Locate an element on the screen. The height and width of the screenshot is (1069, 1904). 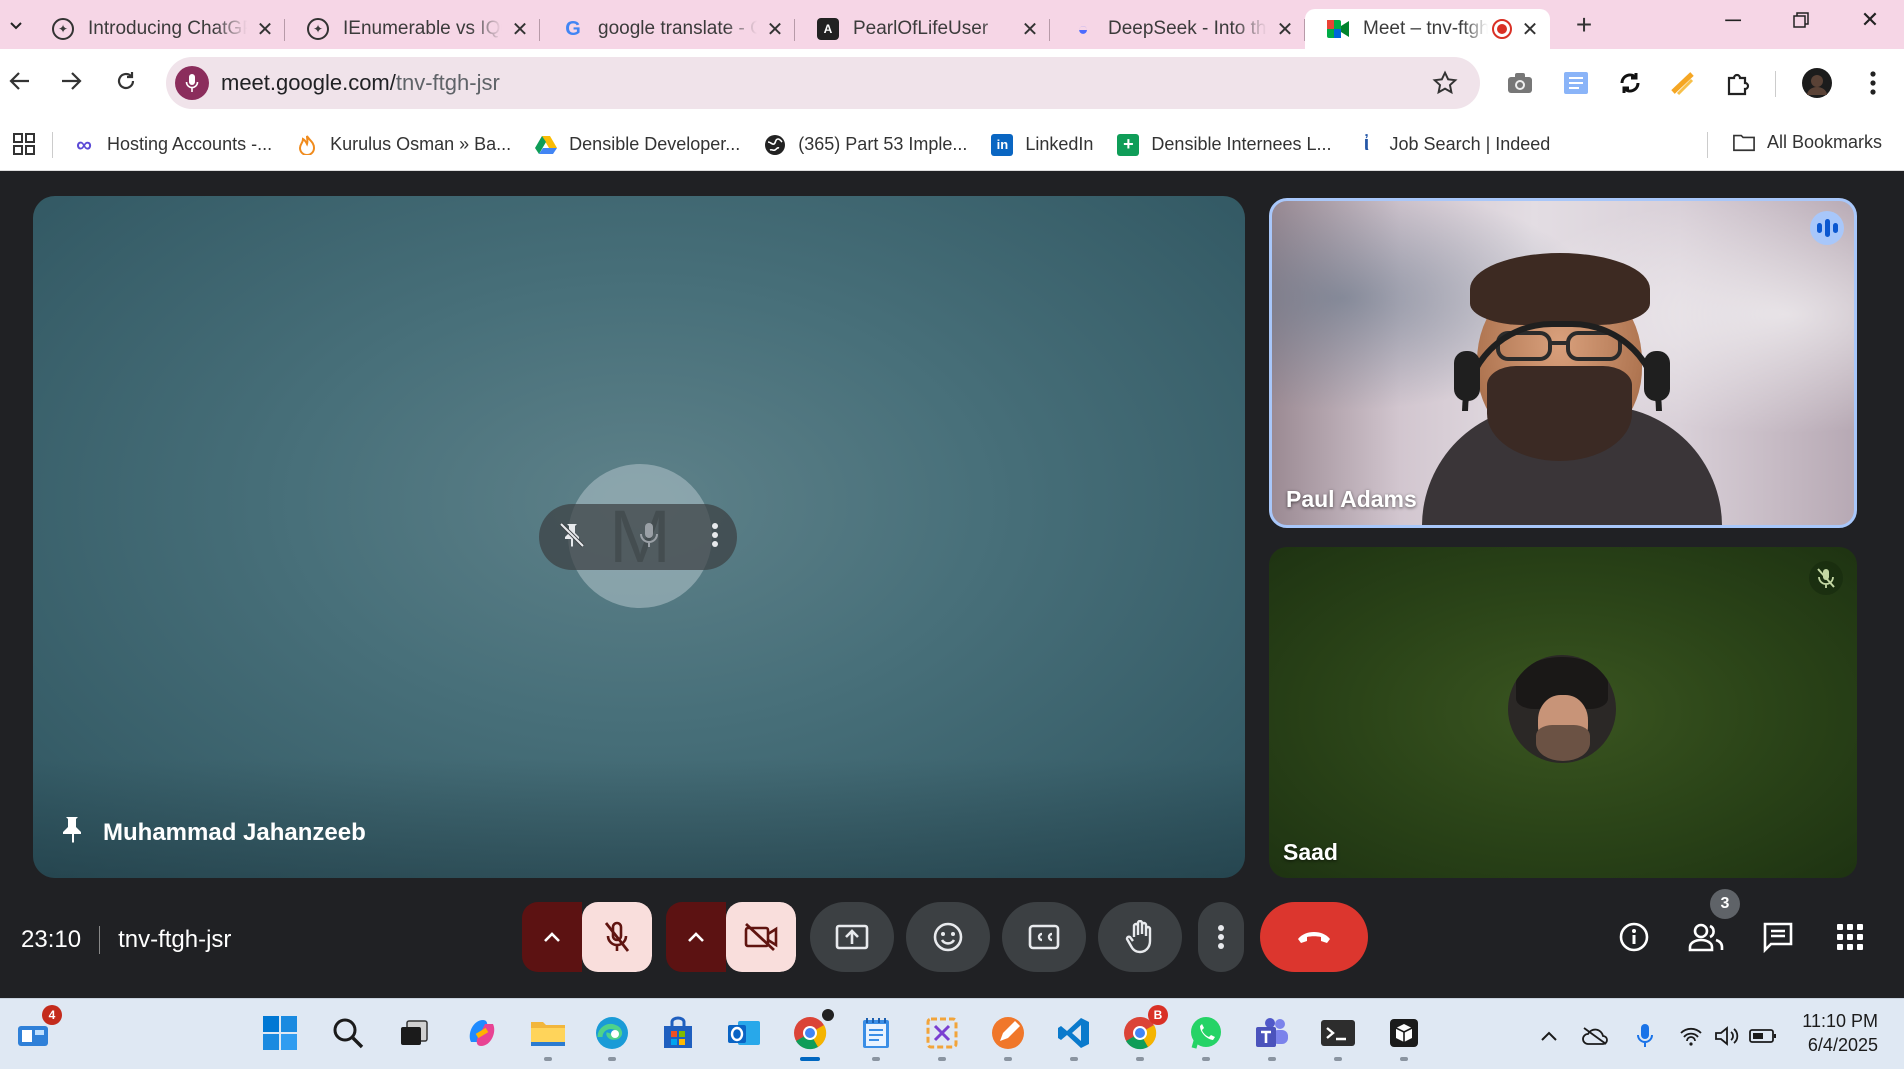
all-bookmarks-button: All Bookmarks is located at coordinates (1807, 142).